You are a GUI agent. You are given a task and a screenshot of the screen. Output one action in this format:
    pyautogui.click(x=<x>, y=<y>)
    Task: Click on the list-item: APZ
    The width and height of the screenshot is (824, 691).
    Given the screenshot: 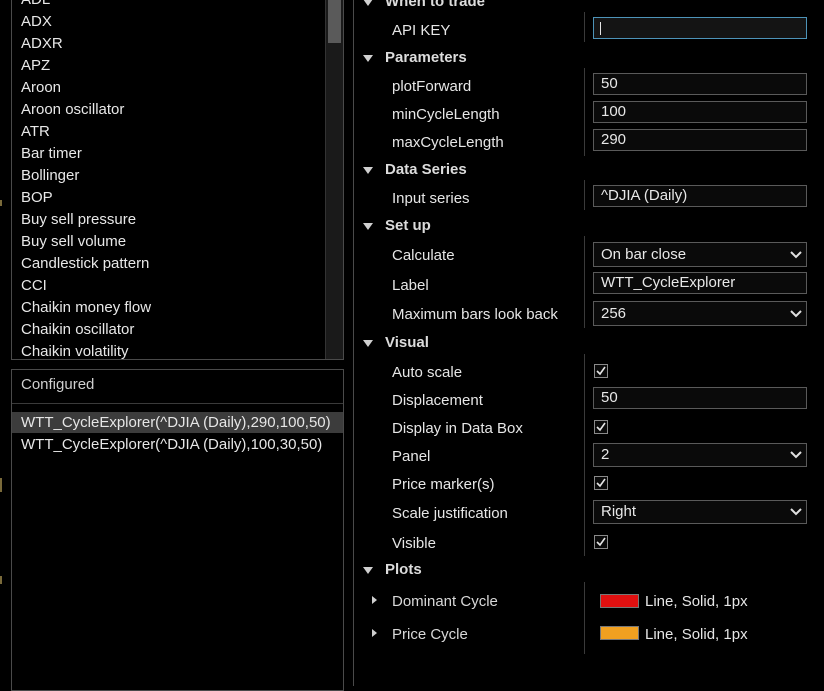 What is the action you would take?
    pyautogui.click(x=86, y=66)
    